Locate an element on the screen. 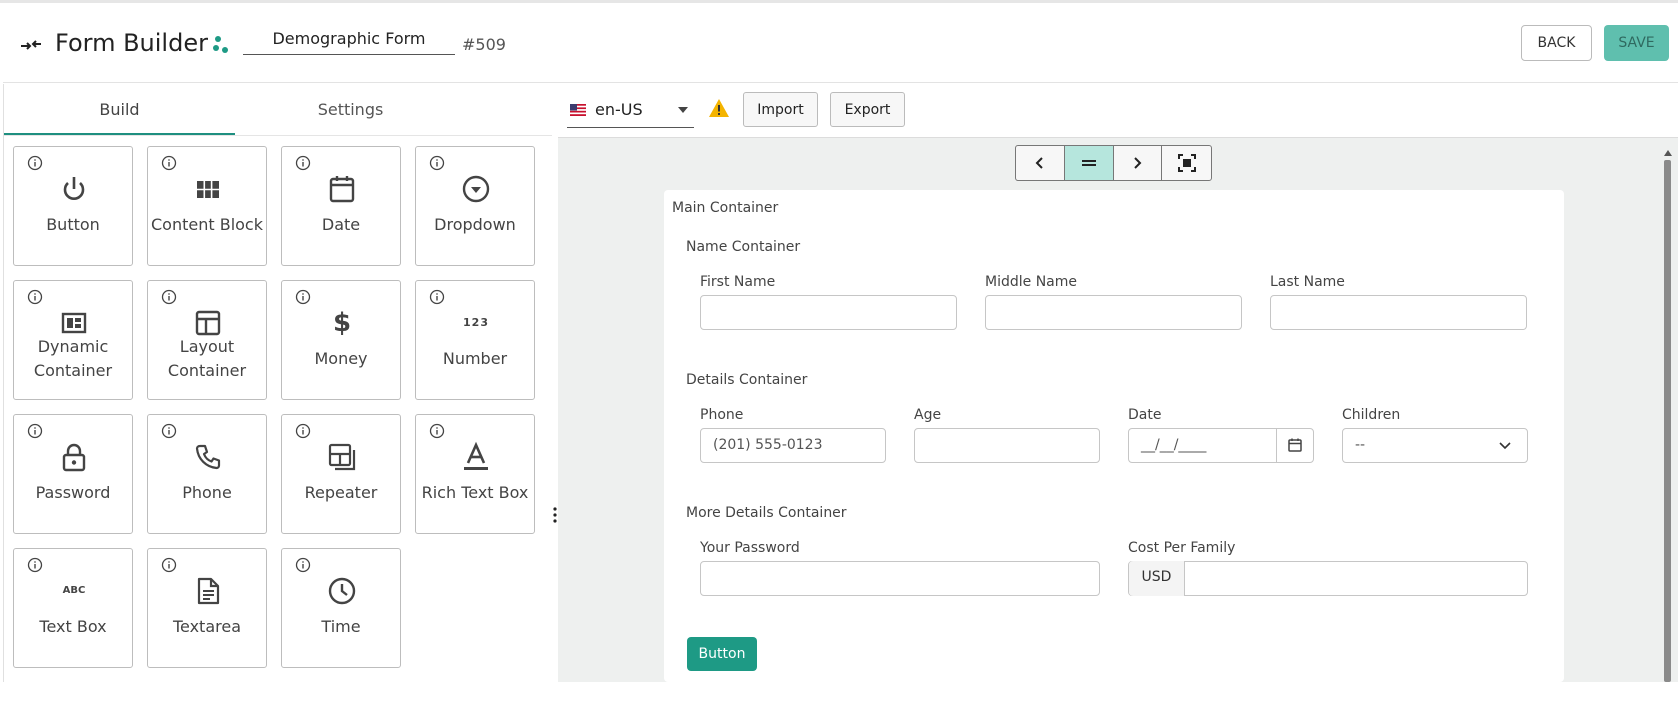 This screenshot has height=720, width=1678. component-tile-password: Password is located at coordinates (73, 474).